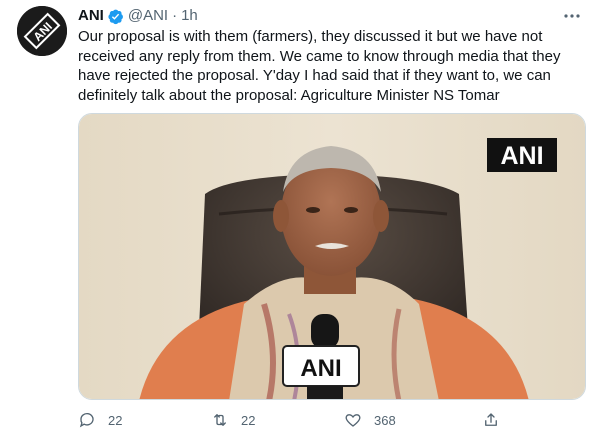 The width and height of the screenshot is (593, 441). What do you see at coordinates (370, 420) in the screenshot?
I see `like-button: Like 368` at bounding box center [370, 420].